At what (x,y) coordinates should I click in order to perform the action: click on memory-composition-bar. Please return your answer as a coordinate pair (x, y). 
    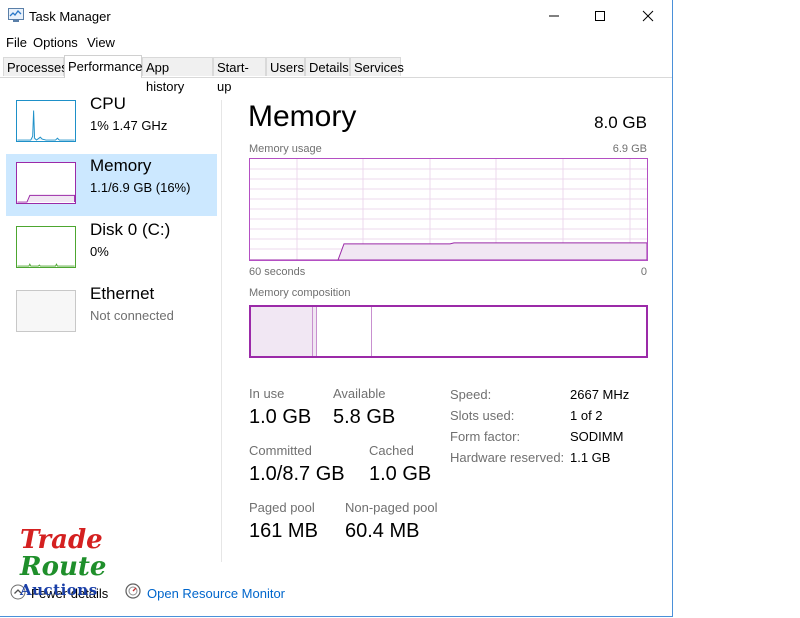
    Looking at the image, I should click on (448, 331).